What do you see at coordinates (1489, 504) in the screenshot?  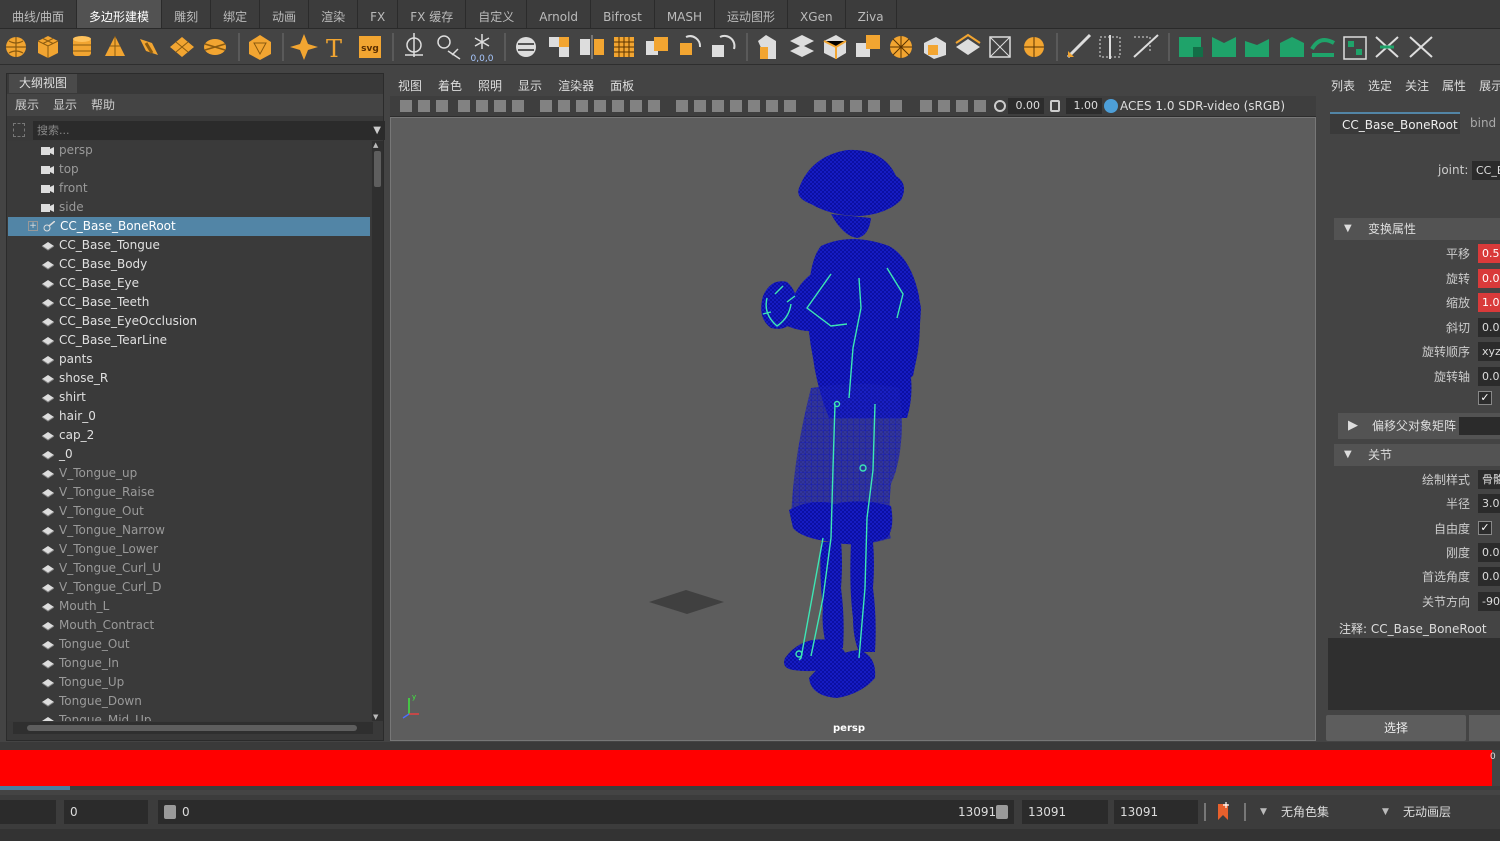 I see `attribute-field: 3.0` at bounding box center [1489, 504].